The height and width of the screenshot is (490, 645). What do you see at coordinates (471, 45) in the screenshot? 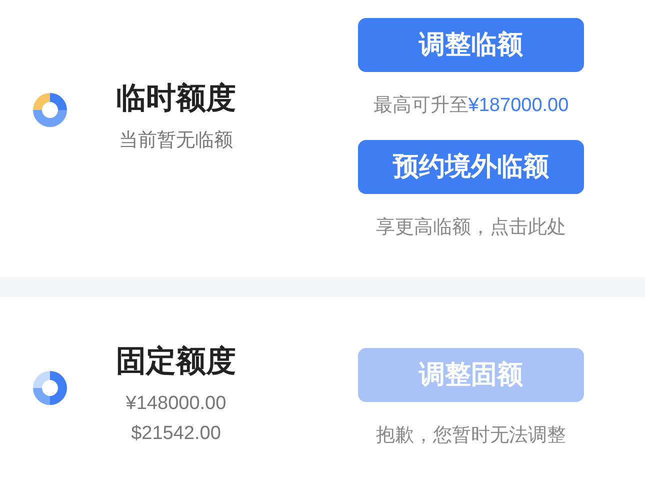
I see `action-button: 调整临额` at bounding box center [471, 45].